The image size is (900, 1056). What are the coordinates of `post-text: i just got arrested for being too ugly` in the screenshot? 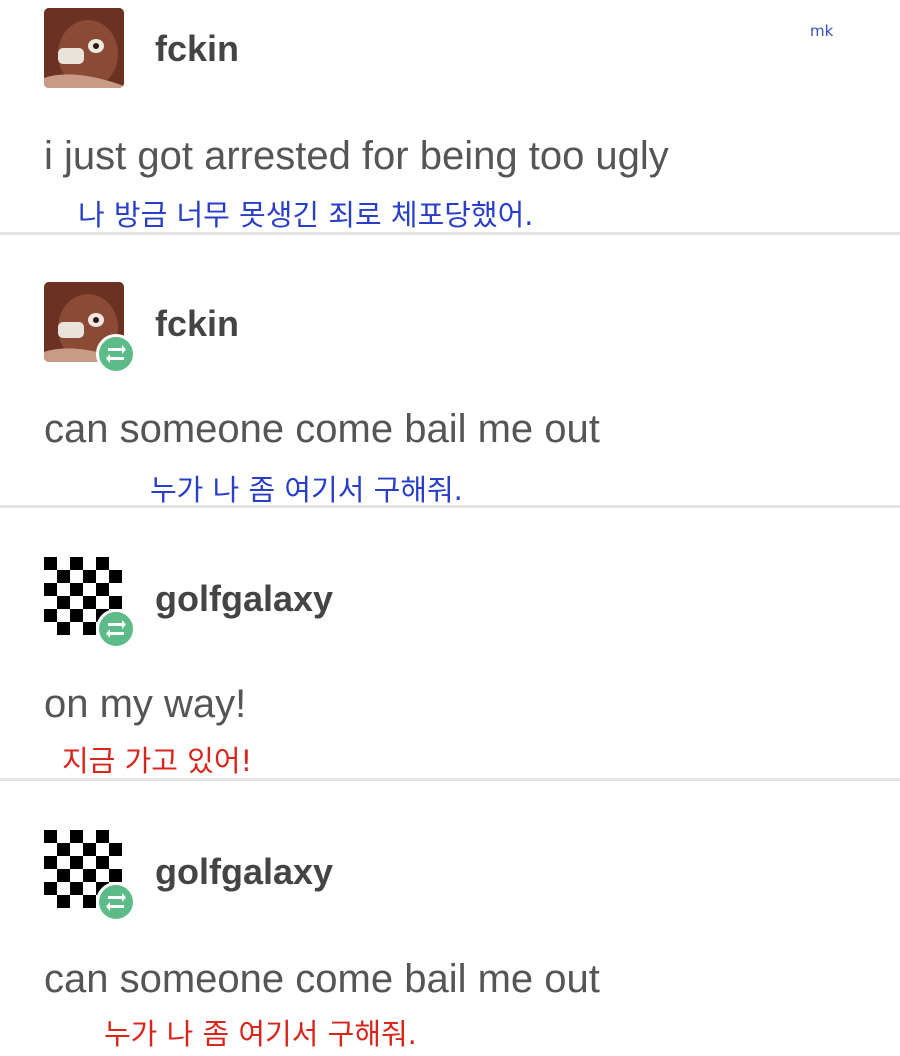 It's located at (356, 156).